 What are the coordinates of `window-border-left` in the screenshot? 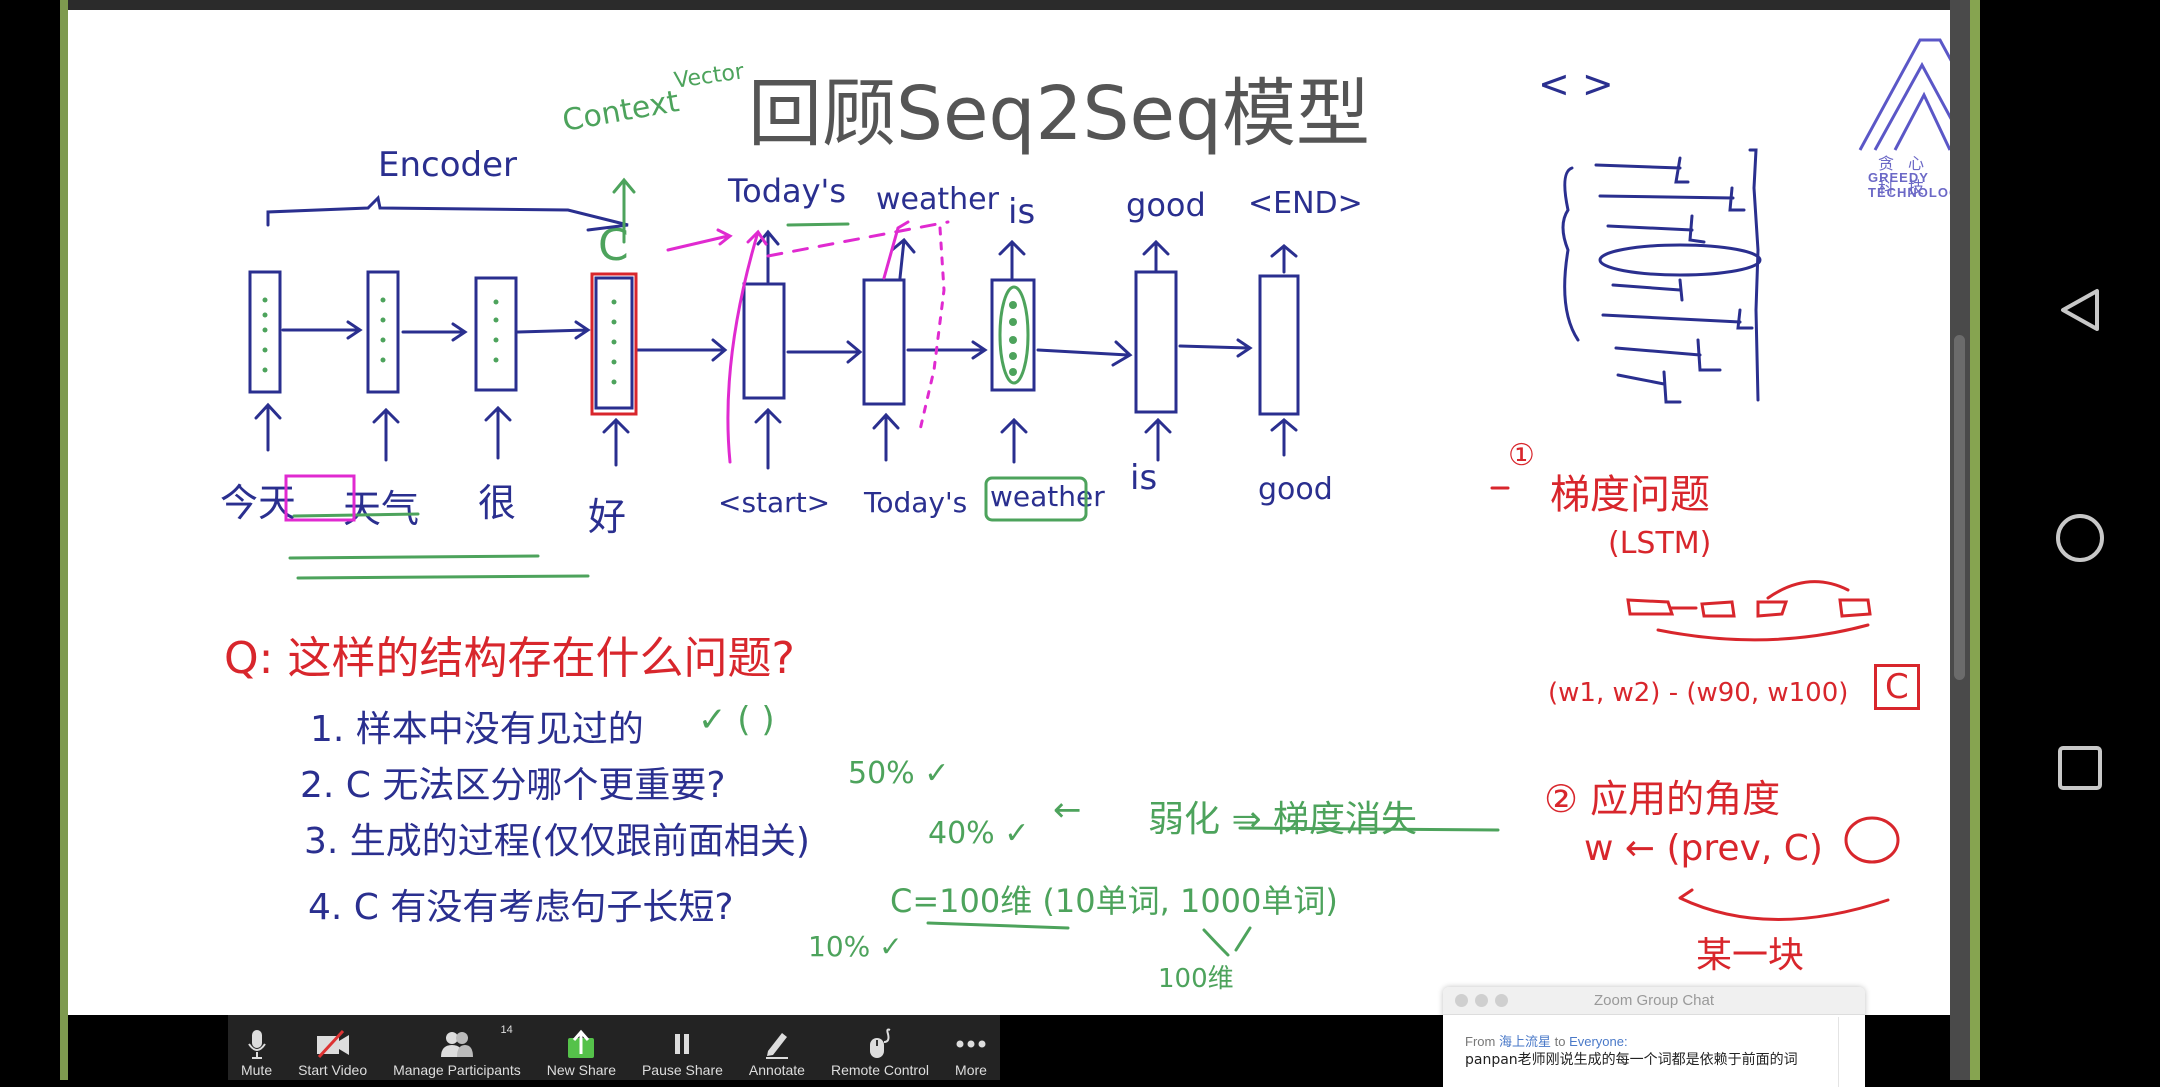 It's located at (64, 540).